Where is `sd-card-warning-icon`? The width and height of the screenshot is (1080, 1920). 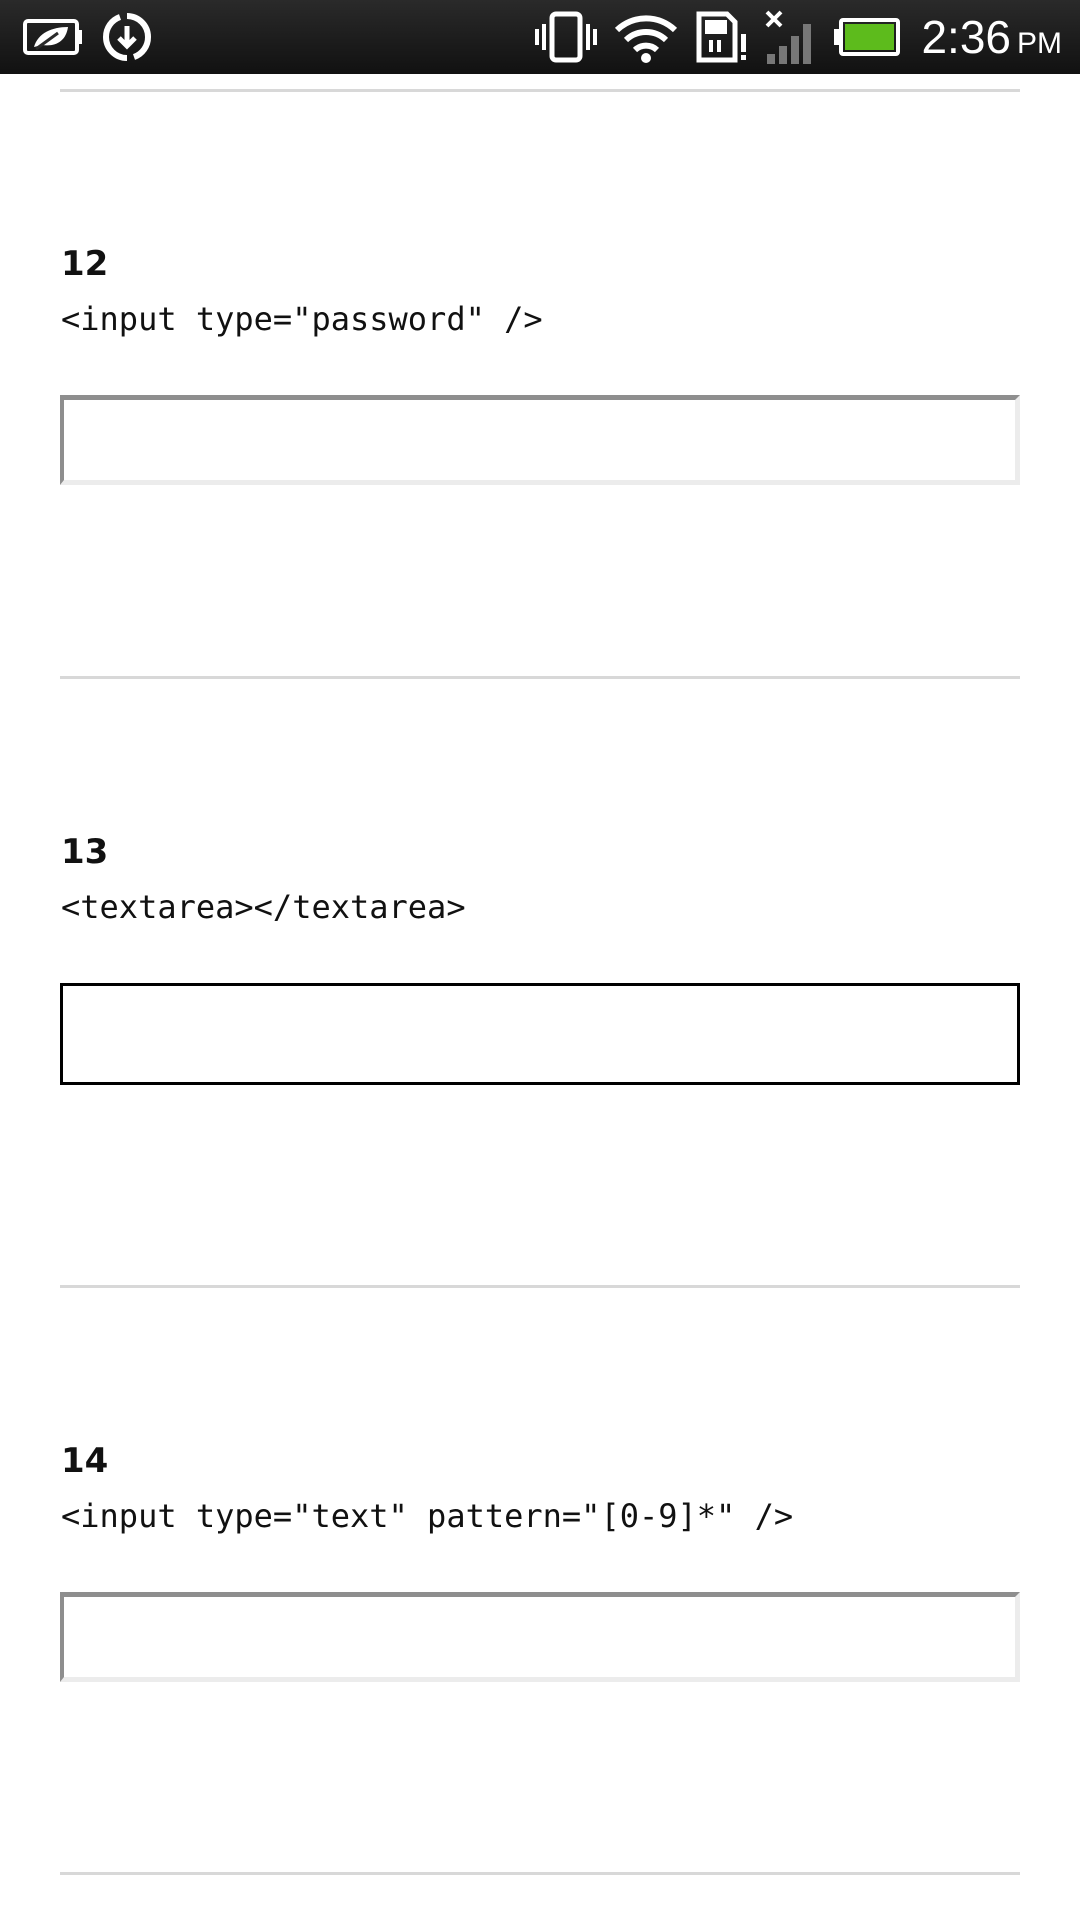
sd-card-warning-icon is located at coordinates (721, 37).